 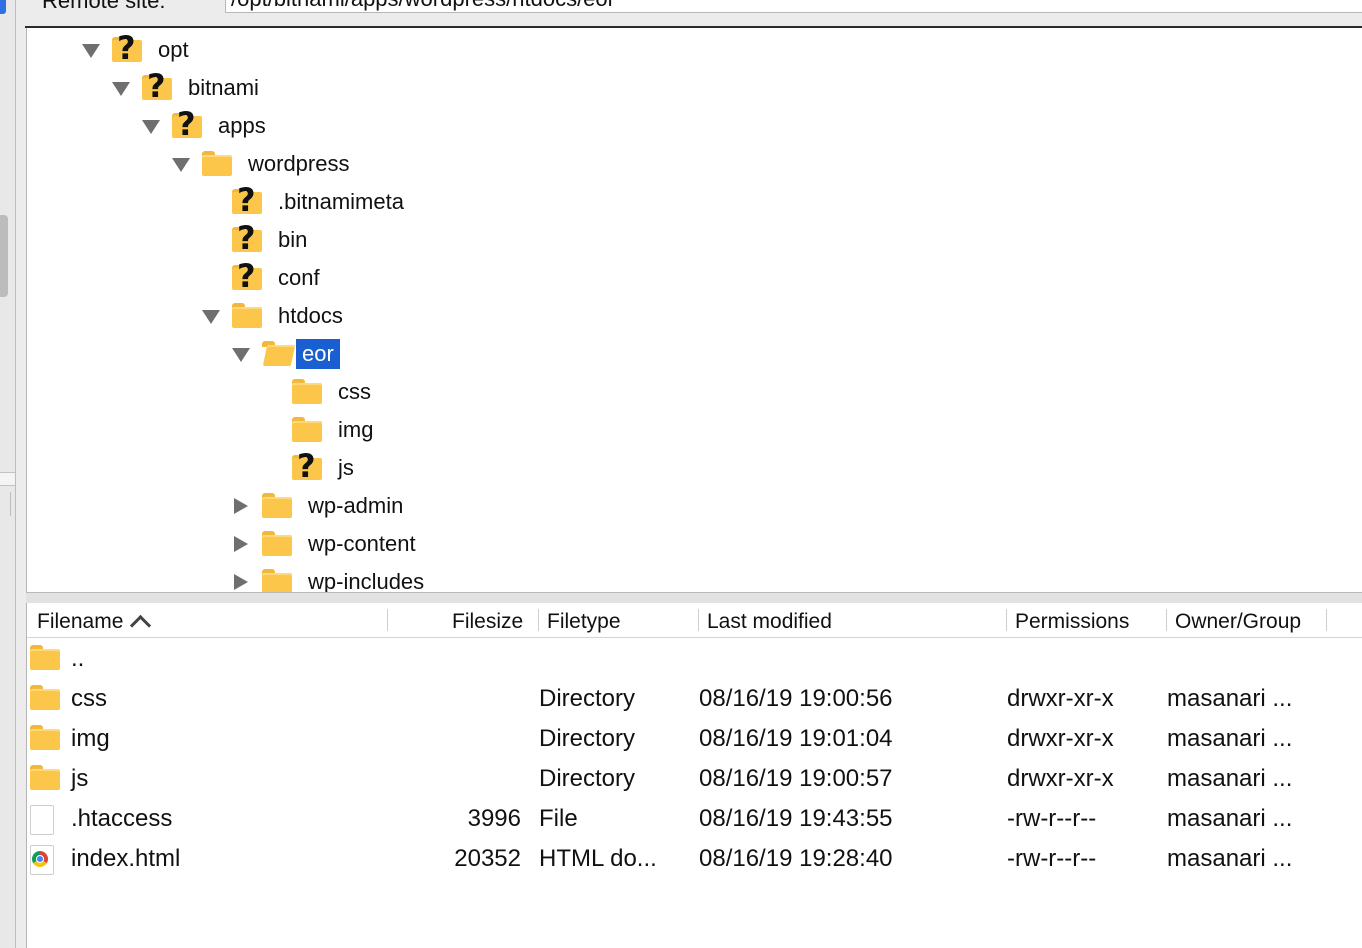 I want to click on tree-node-label: css, so click(x=354, y=391).